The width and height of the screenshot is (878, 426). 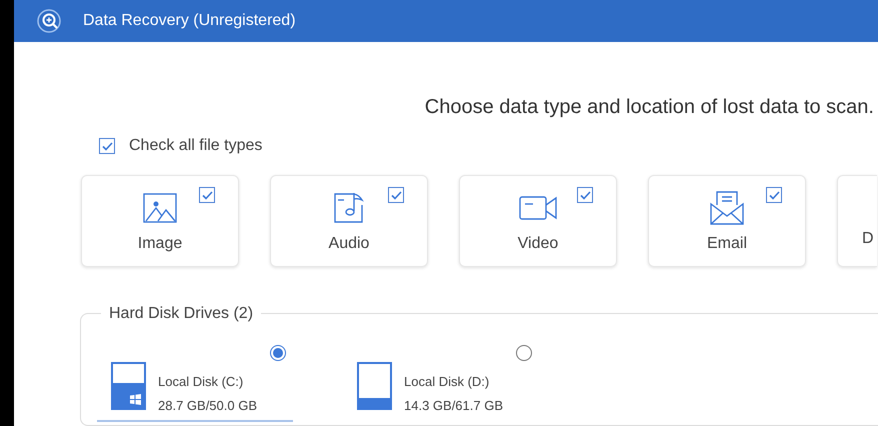 I want to click on drive-name: Local Disk (D:), so click(x=447, y=382).